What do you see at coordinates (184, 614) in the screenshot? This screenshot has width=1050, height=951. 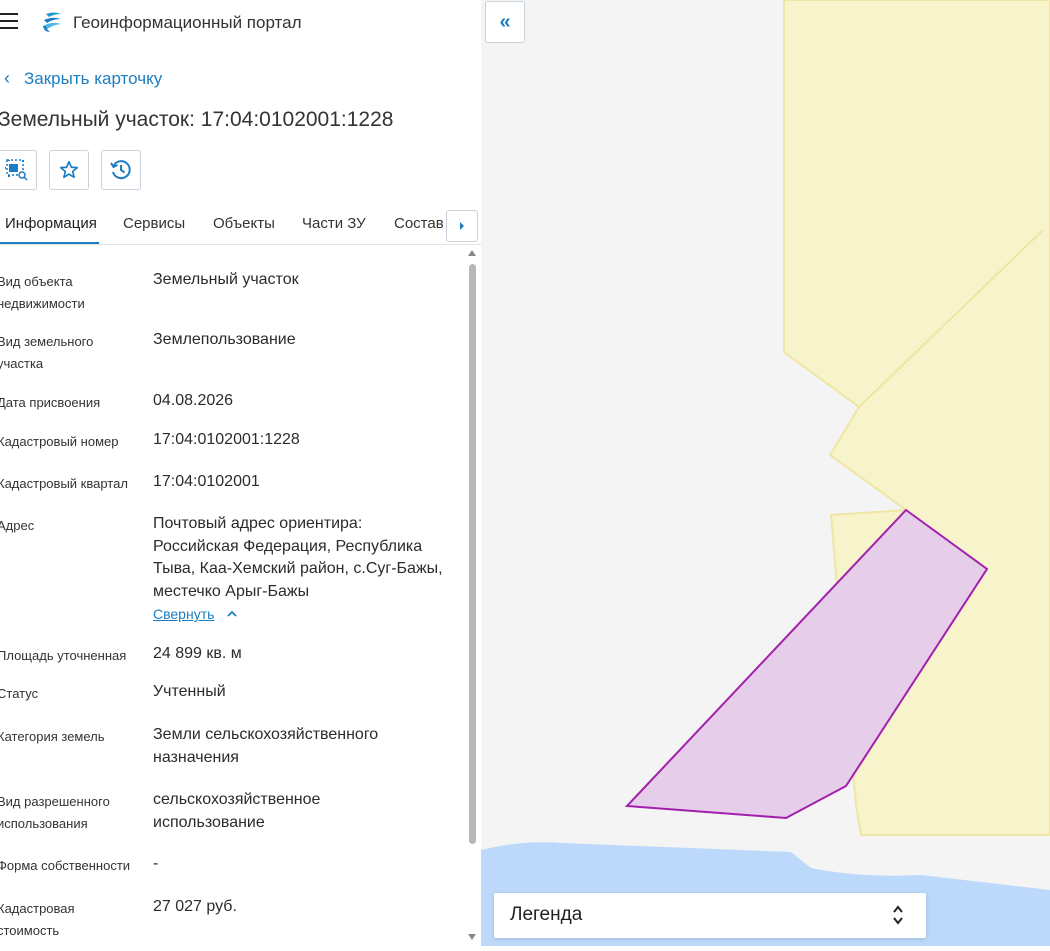 I see `collapse-label: Свернуть` at bounding box center [184, 614].